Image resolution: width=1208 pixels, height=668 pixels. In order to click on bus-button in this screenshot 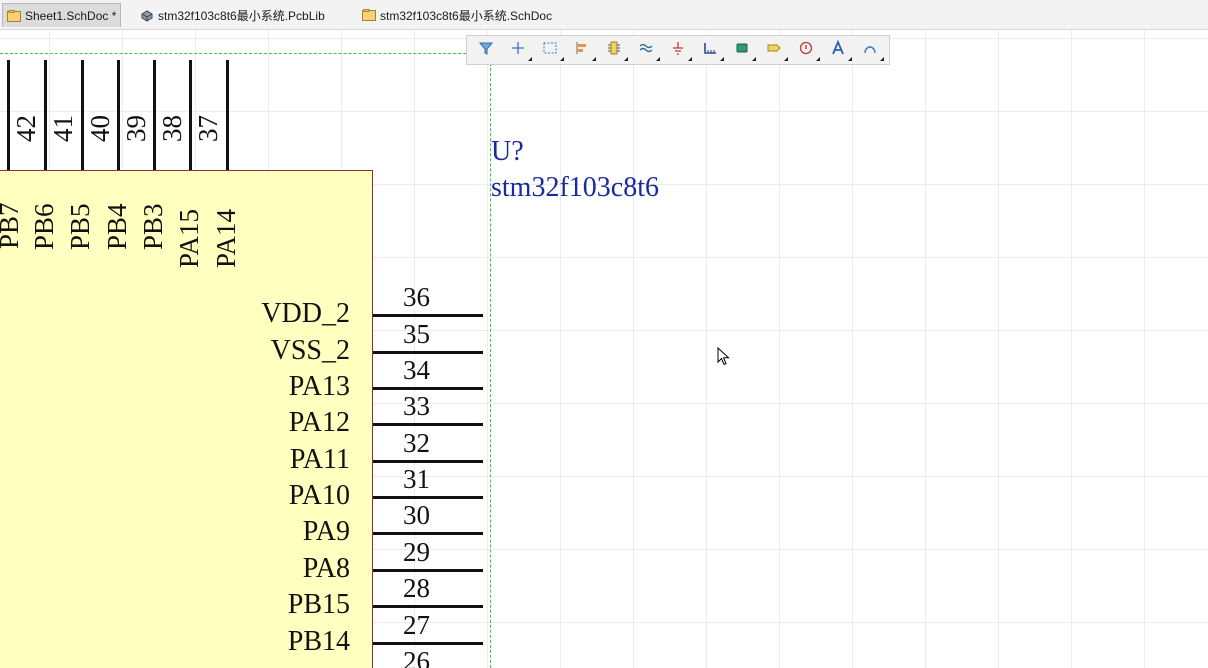, I will do `click(711, 50)`.